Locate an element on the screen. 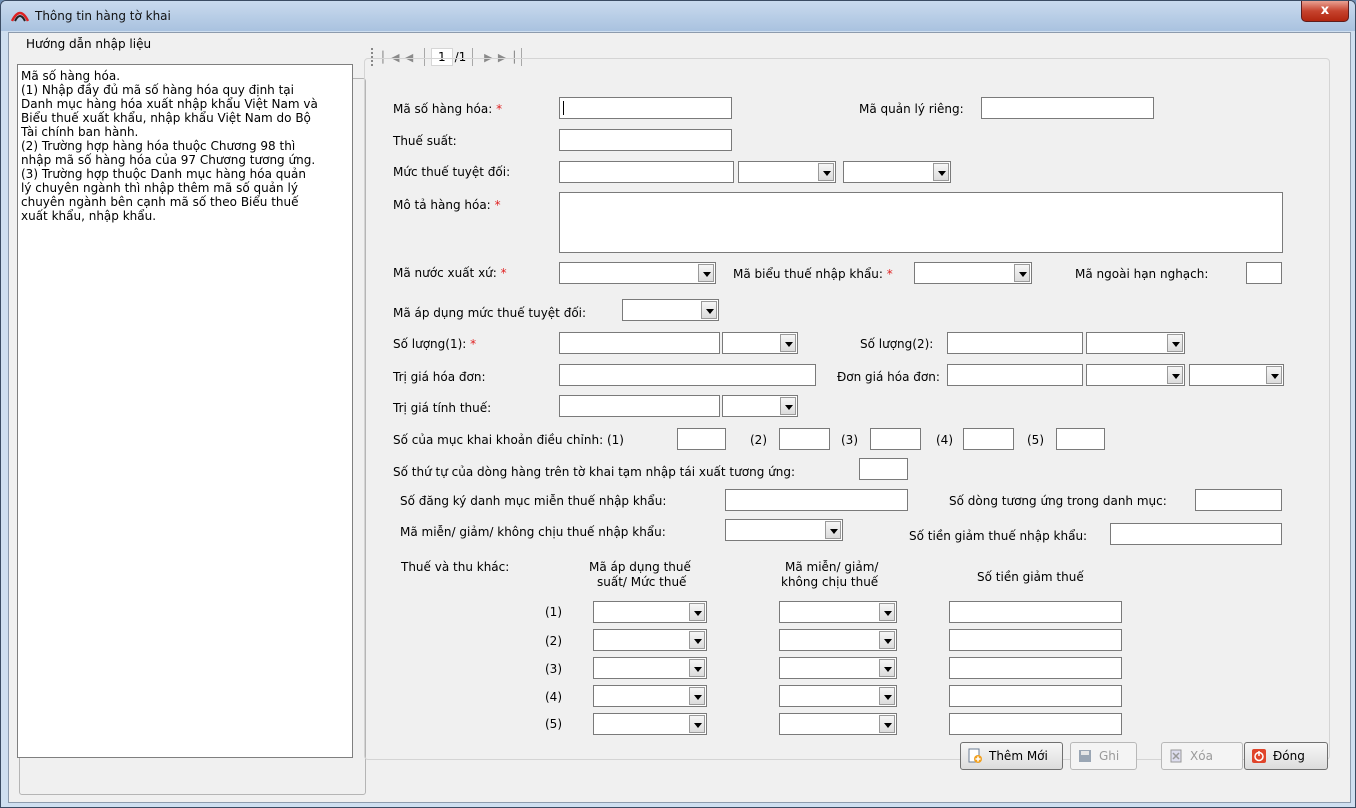 Image resolution: width=1356 pixels, height=808 pixels. so-luong-2-unit-select is located at coordinates (1135, 343).